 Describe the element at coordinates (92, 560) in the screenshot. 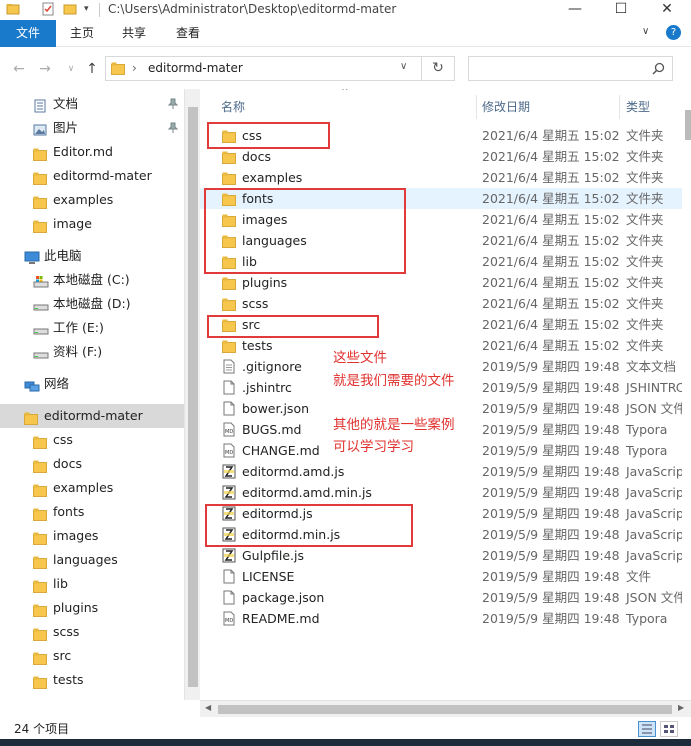

I see `sidebar-item-subfolder: languages` at that location.